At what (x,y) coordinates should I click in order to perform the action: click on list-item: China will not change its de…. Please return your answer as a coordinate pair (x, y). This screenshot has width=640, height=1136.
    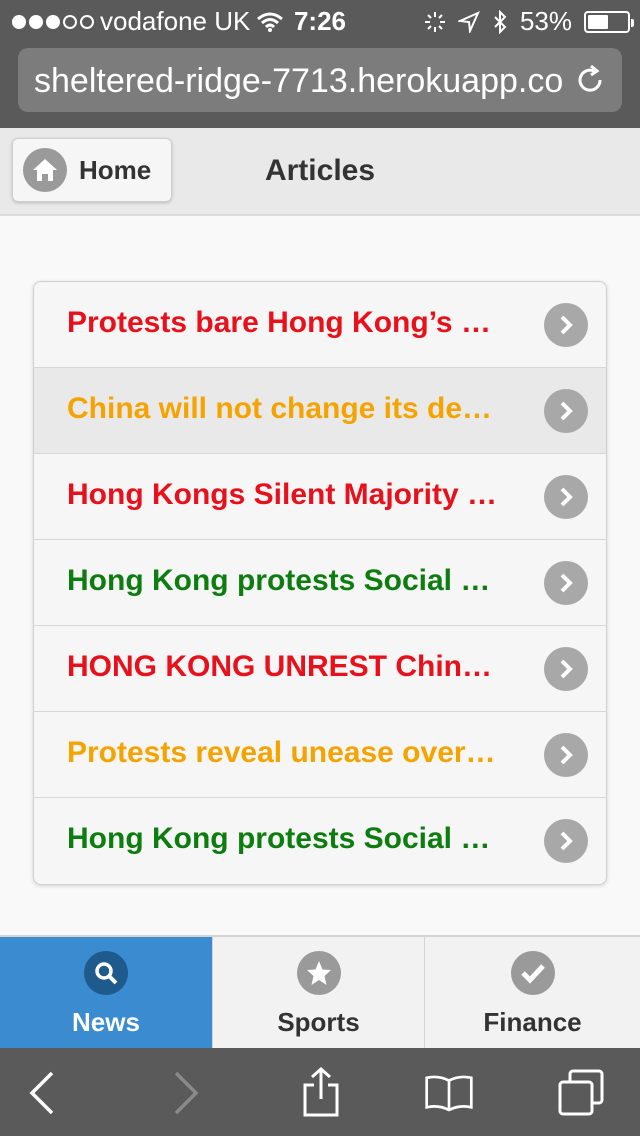
    Looking at the image, I should click on (320, 411).